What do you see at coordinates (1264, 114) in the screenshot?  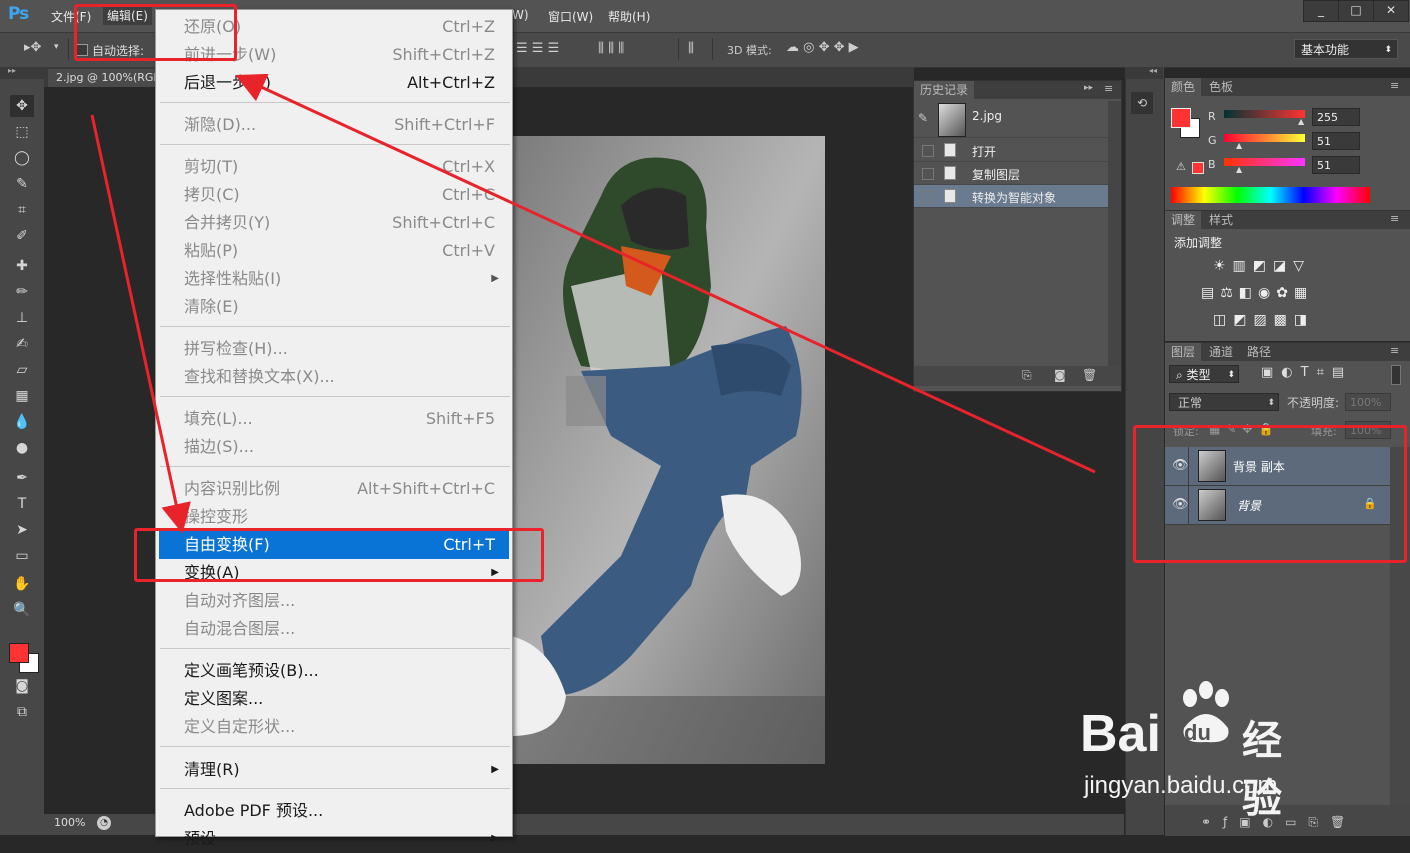 I see `r-slider` at bounding box center [1264, 114].